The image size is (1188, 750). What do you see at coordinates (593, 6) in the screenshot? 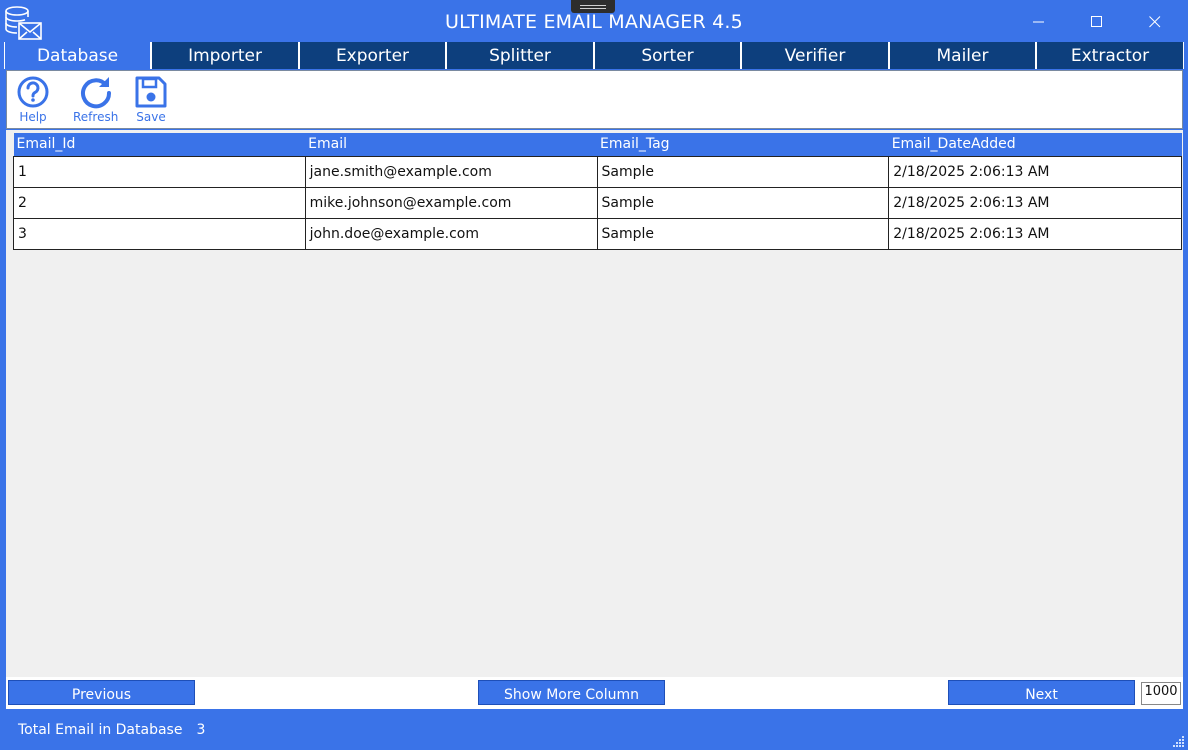
I see `window-drag-handle` at bounding box center [593, 6].